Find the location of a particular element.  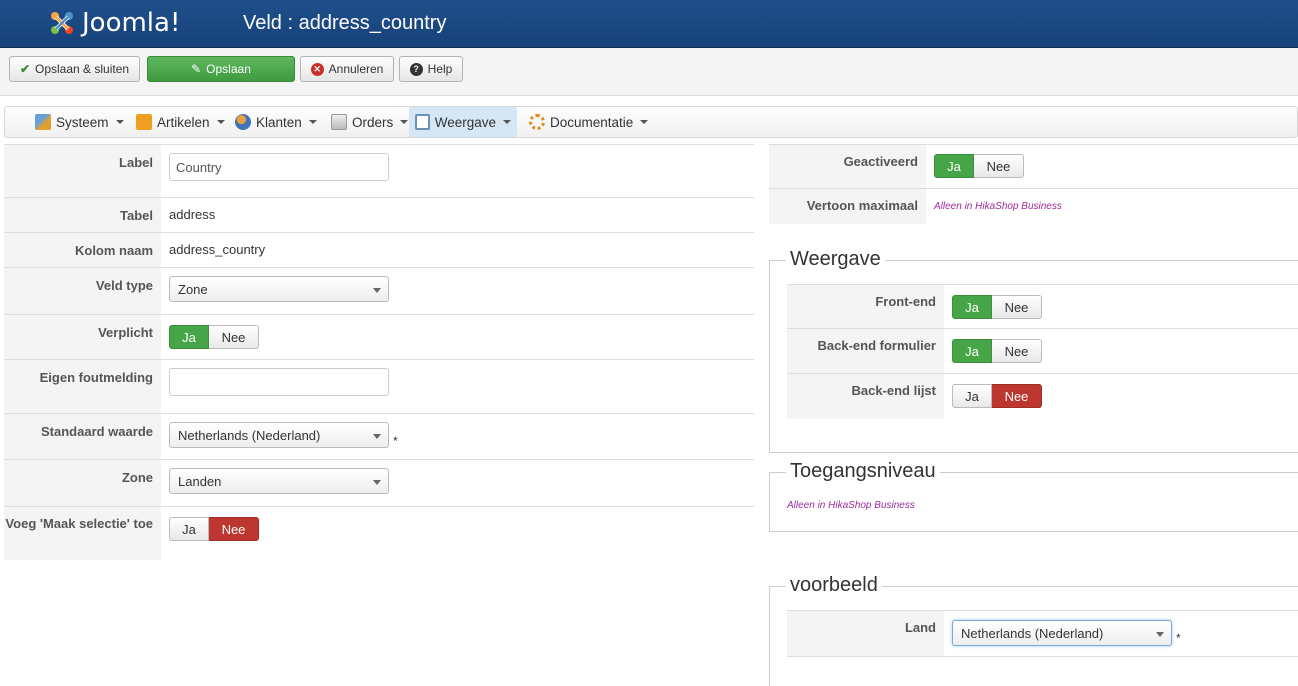

field-label: Zone is located at coordinates (82, 483).